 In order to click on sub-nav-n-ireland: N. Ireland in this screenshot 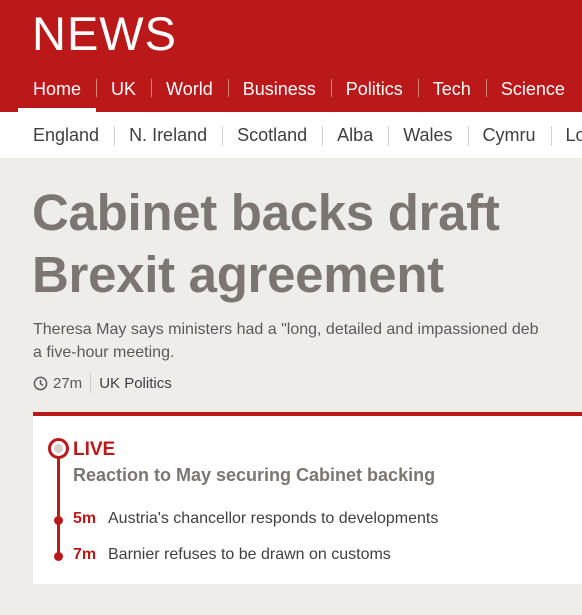, I will do `click(168, 135)`.